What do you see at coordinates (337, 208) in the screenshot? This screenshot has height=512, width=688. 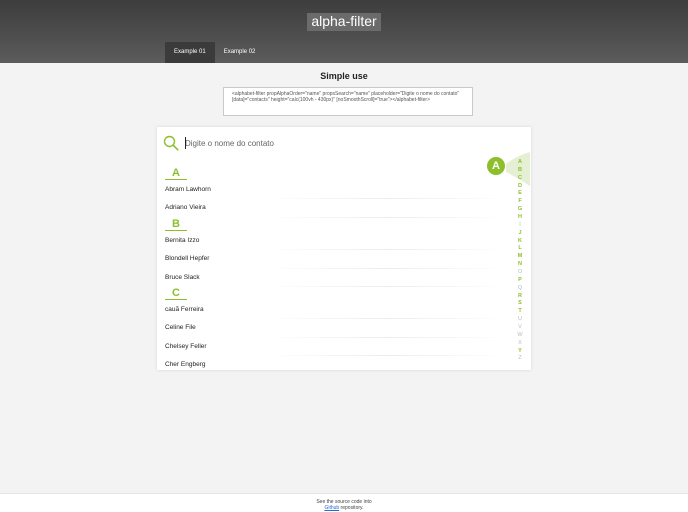 I see `contact-item: Adriano Vieira` at bounding box center [337, 208].